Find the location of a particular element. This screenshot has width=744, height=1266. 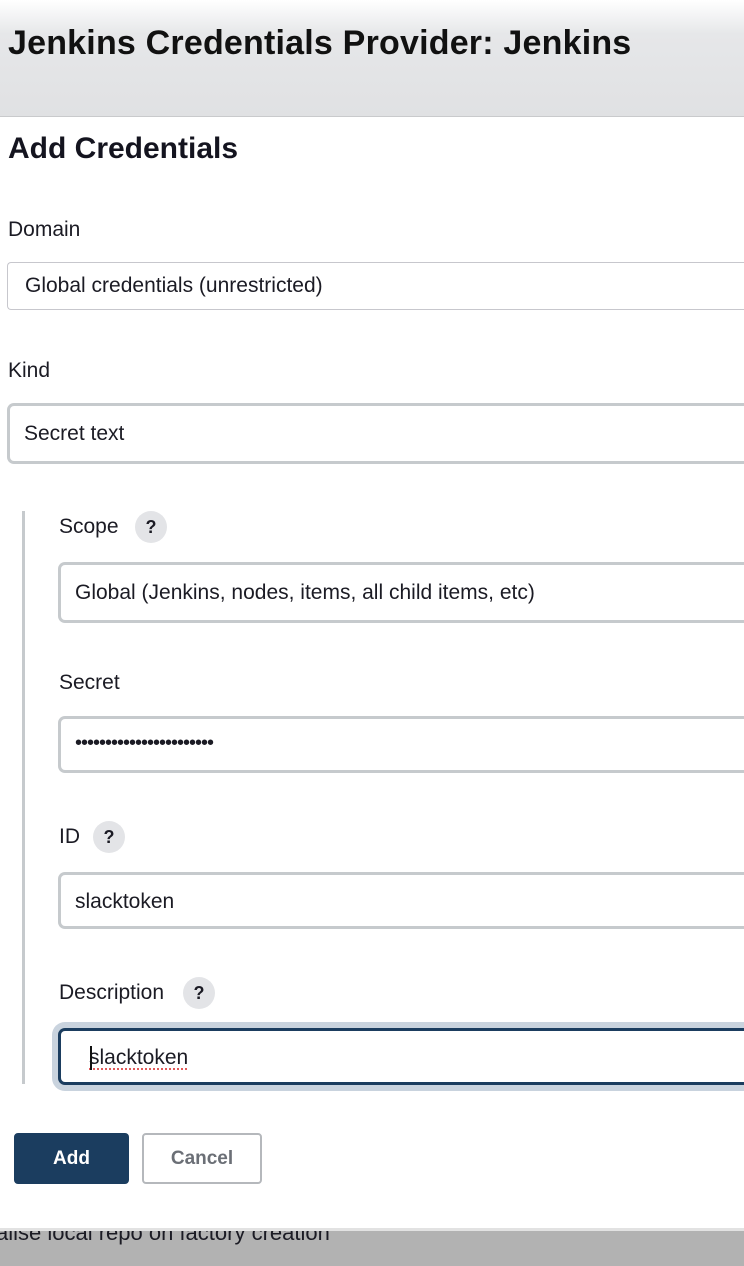

id-label: ID is located at coordinates (69, 836).